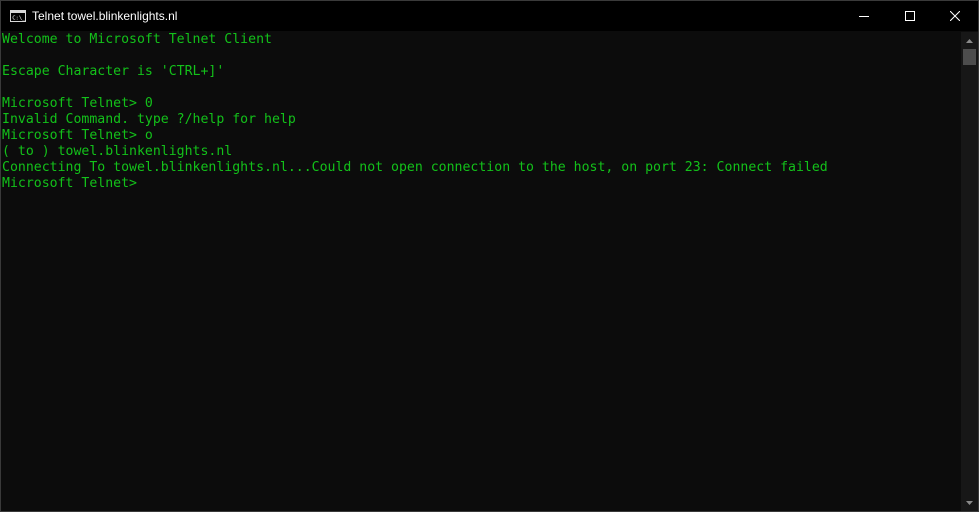 The width and height of the screenshot is (979, 512). I want to click on title-bar: C:\_ Telnet towel.blinkenlights.nl, so click(489, 16).